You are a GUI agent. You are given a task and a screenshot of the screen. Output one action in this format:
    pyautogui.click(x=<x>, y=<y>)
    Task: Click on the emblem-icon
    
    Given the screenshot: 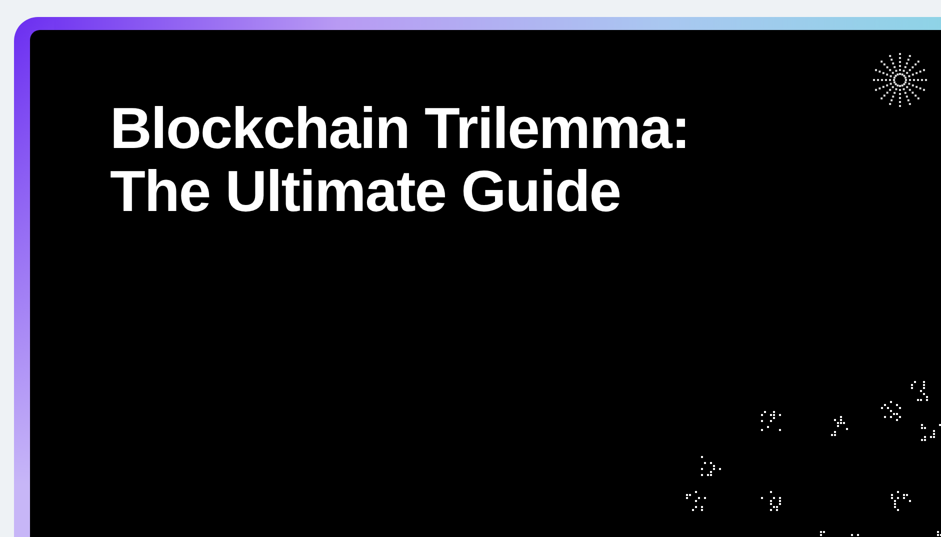 What is the action you would take?
    pyautogui.click(x=900, y=80)
    